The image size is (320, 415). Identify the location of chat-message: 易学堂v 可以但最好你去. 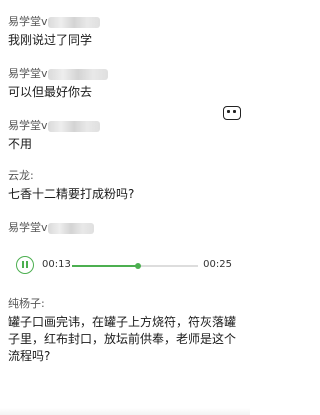
(124, 83).